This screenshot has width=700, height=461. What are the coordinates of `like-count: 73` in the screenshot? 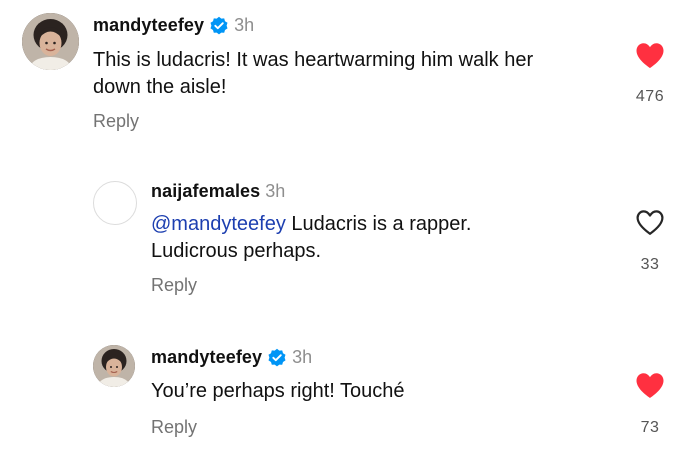 It's located at (650, 427).